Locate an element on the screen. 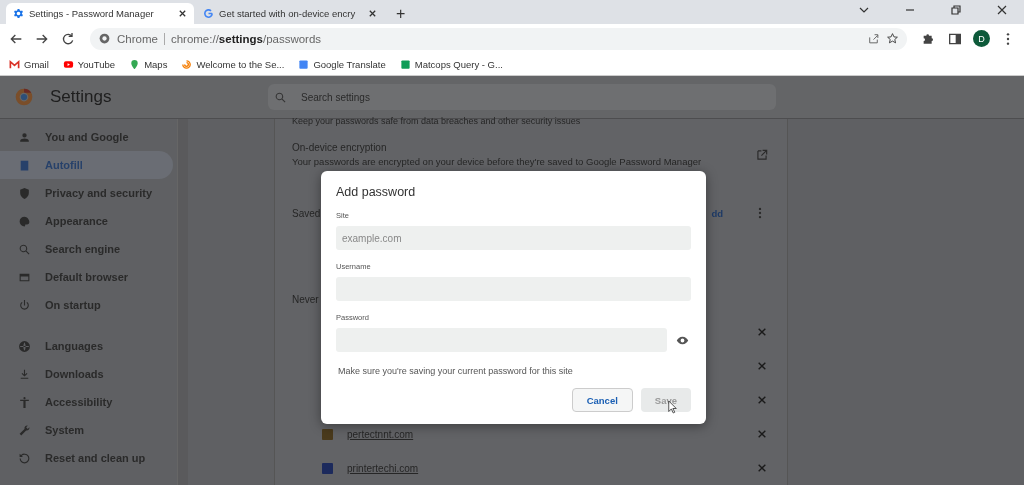  reload-icon is located at coordinates (68, 38).